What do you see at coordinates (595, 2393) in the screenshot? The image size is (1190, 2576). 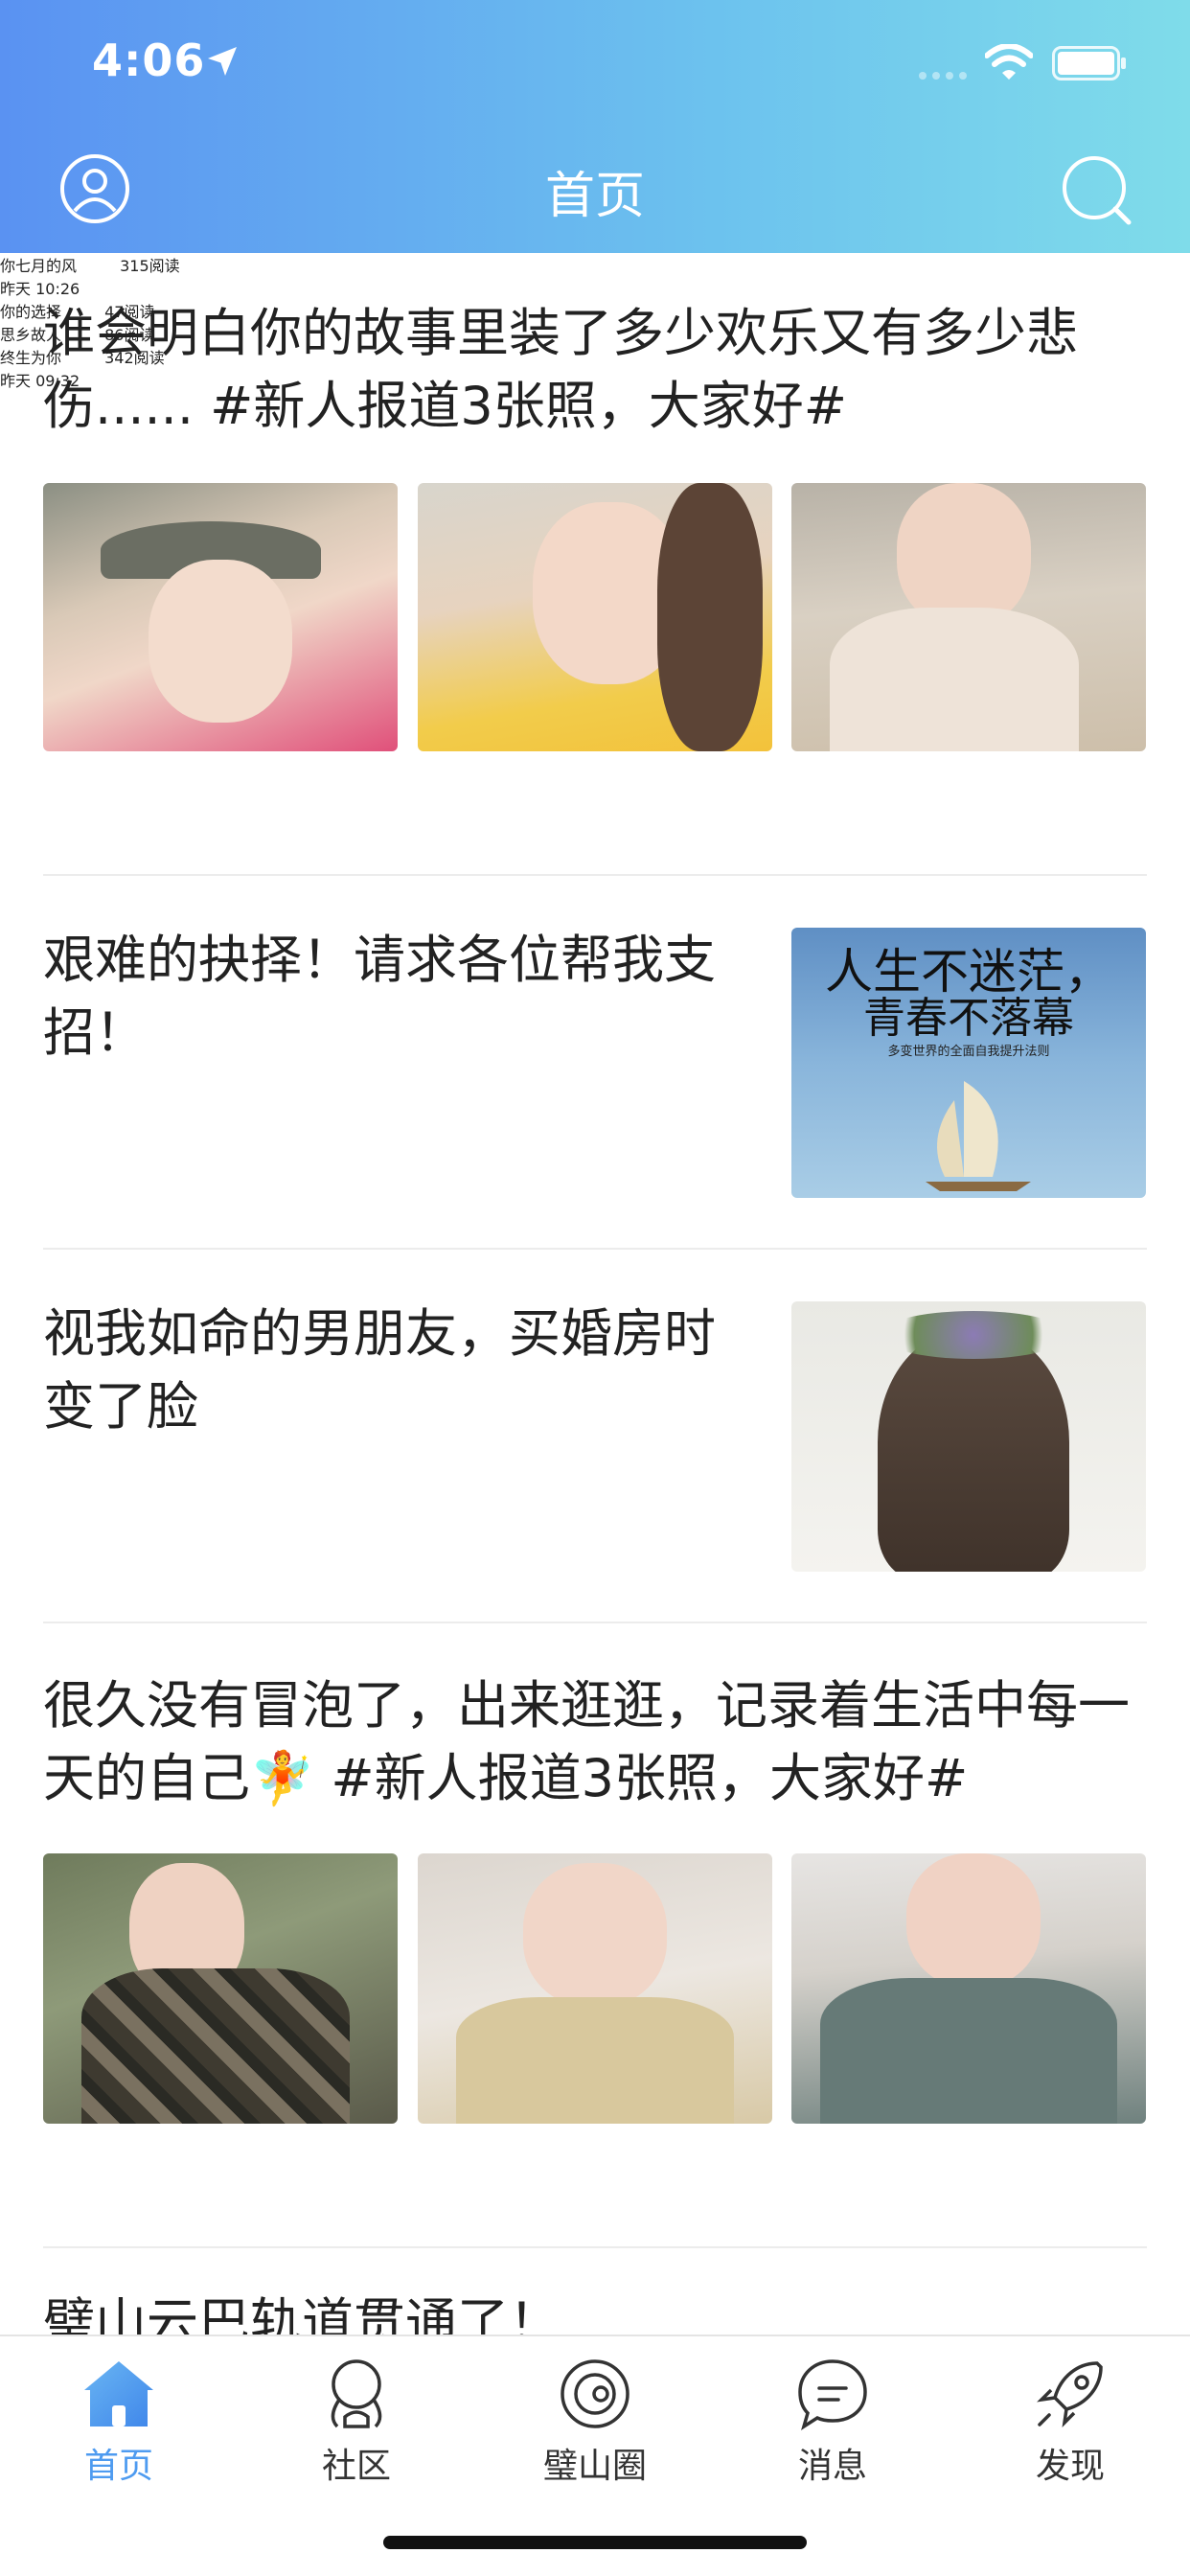 I see `circle-icon` at bounding box center [595, 2393].